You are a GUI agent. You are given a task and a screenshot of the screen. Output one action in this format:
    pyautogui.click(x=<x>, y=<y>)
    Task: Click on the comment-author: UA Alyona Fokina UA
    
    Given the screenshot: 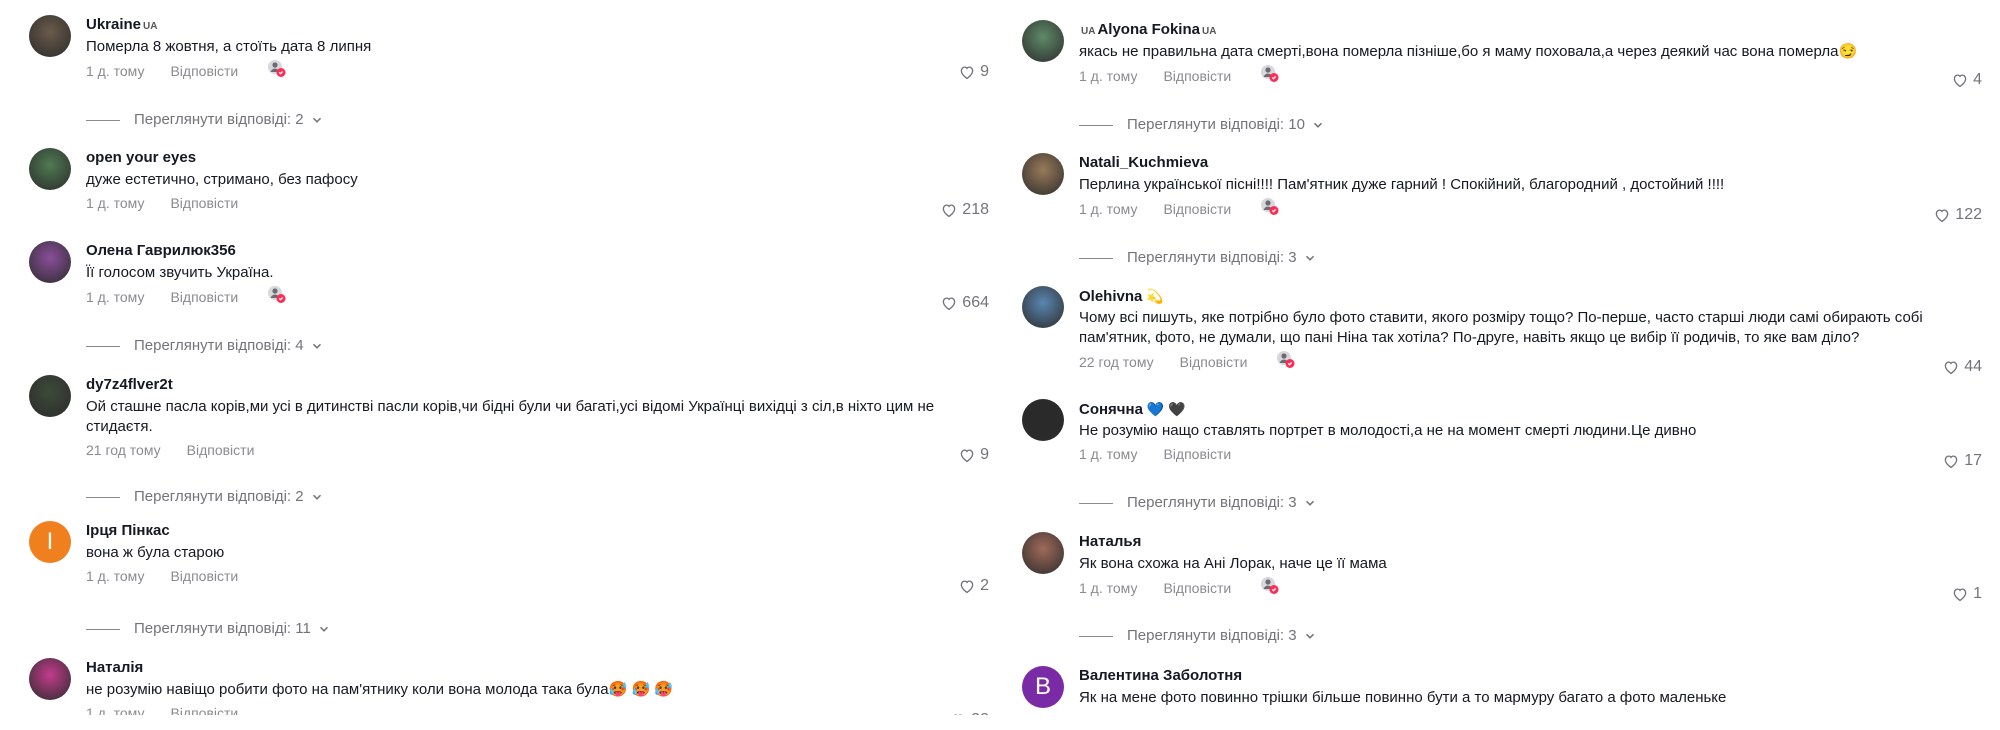 What is the action you would take?
    pyautogui.click(x=1530, y=30)
    